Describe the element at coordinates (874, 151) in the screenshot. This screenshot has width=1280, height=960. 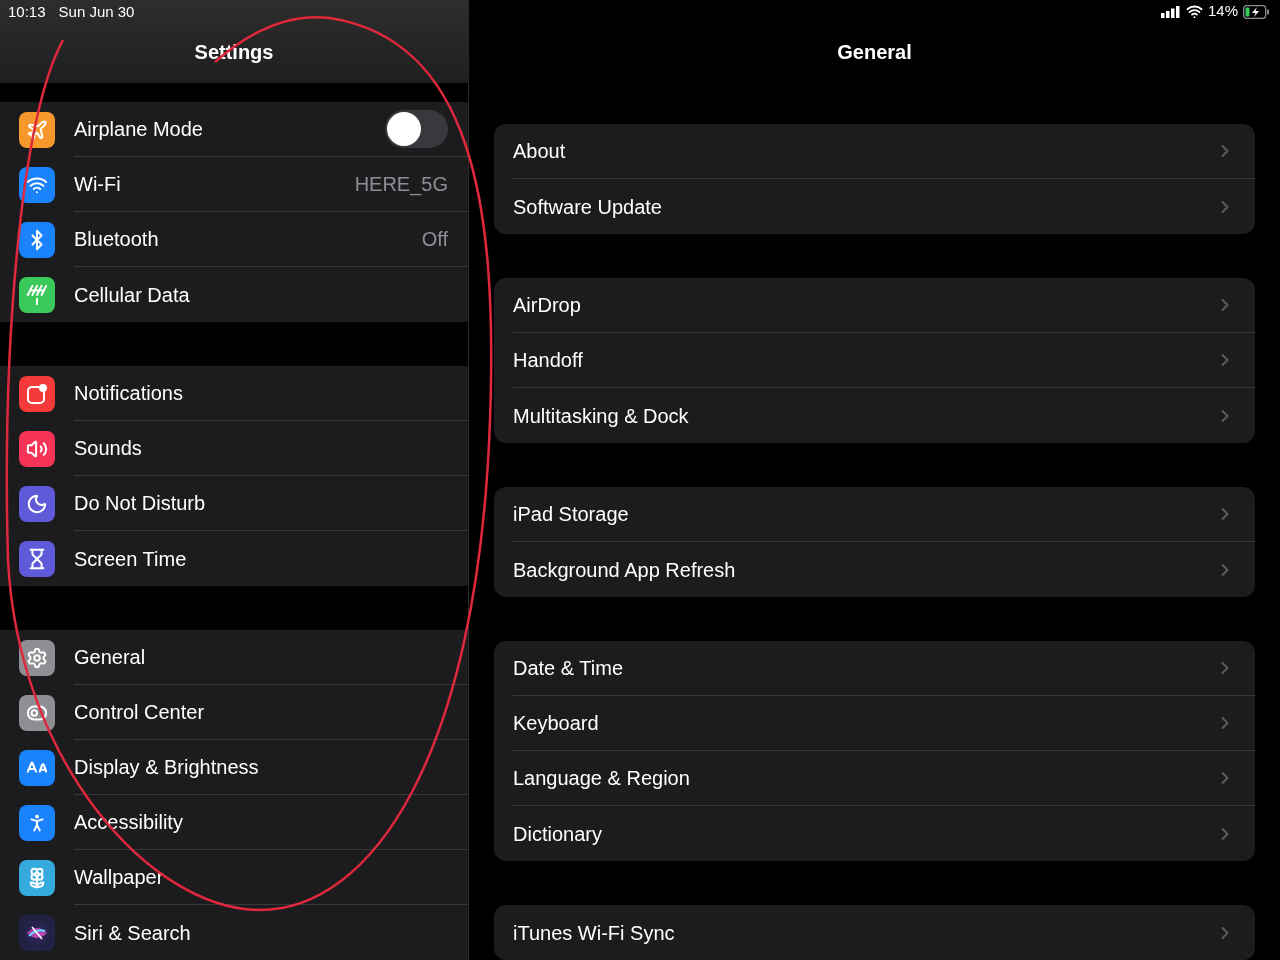
I see `settings-row: About` at that location.